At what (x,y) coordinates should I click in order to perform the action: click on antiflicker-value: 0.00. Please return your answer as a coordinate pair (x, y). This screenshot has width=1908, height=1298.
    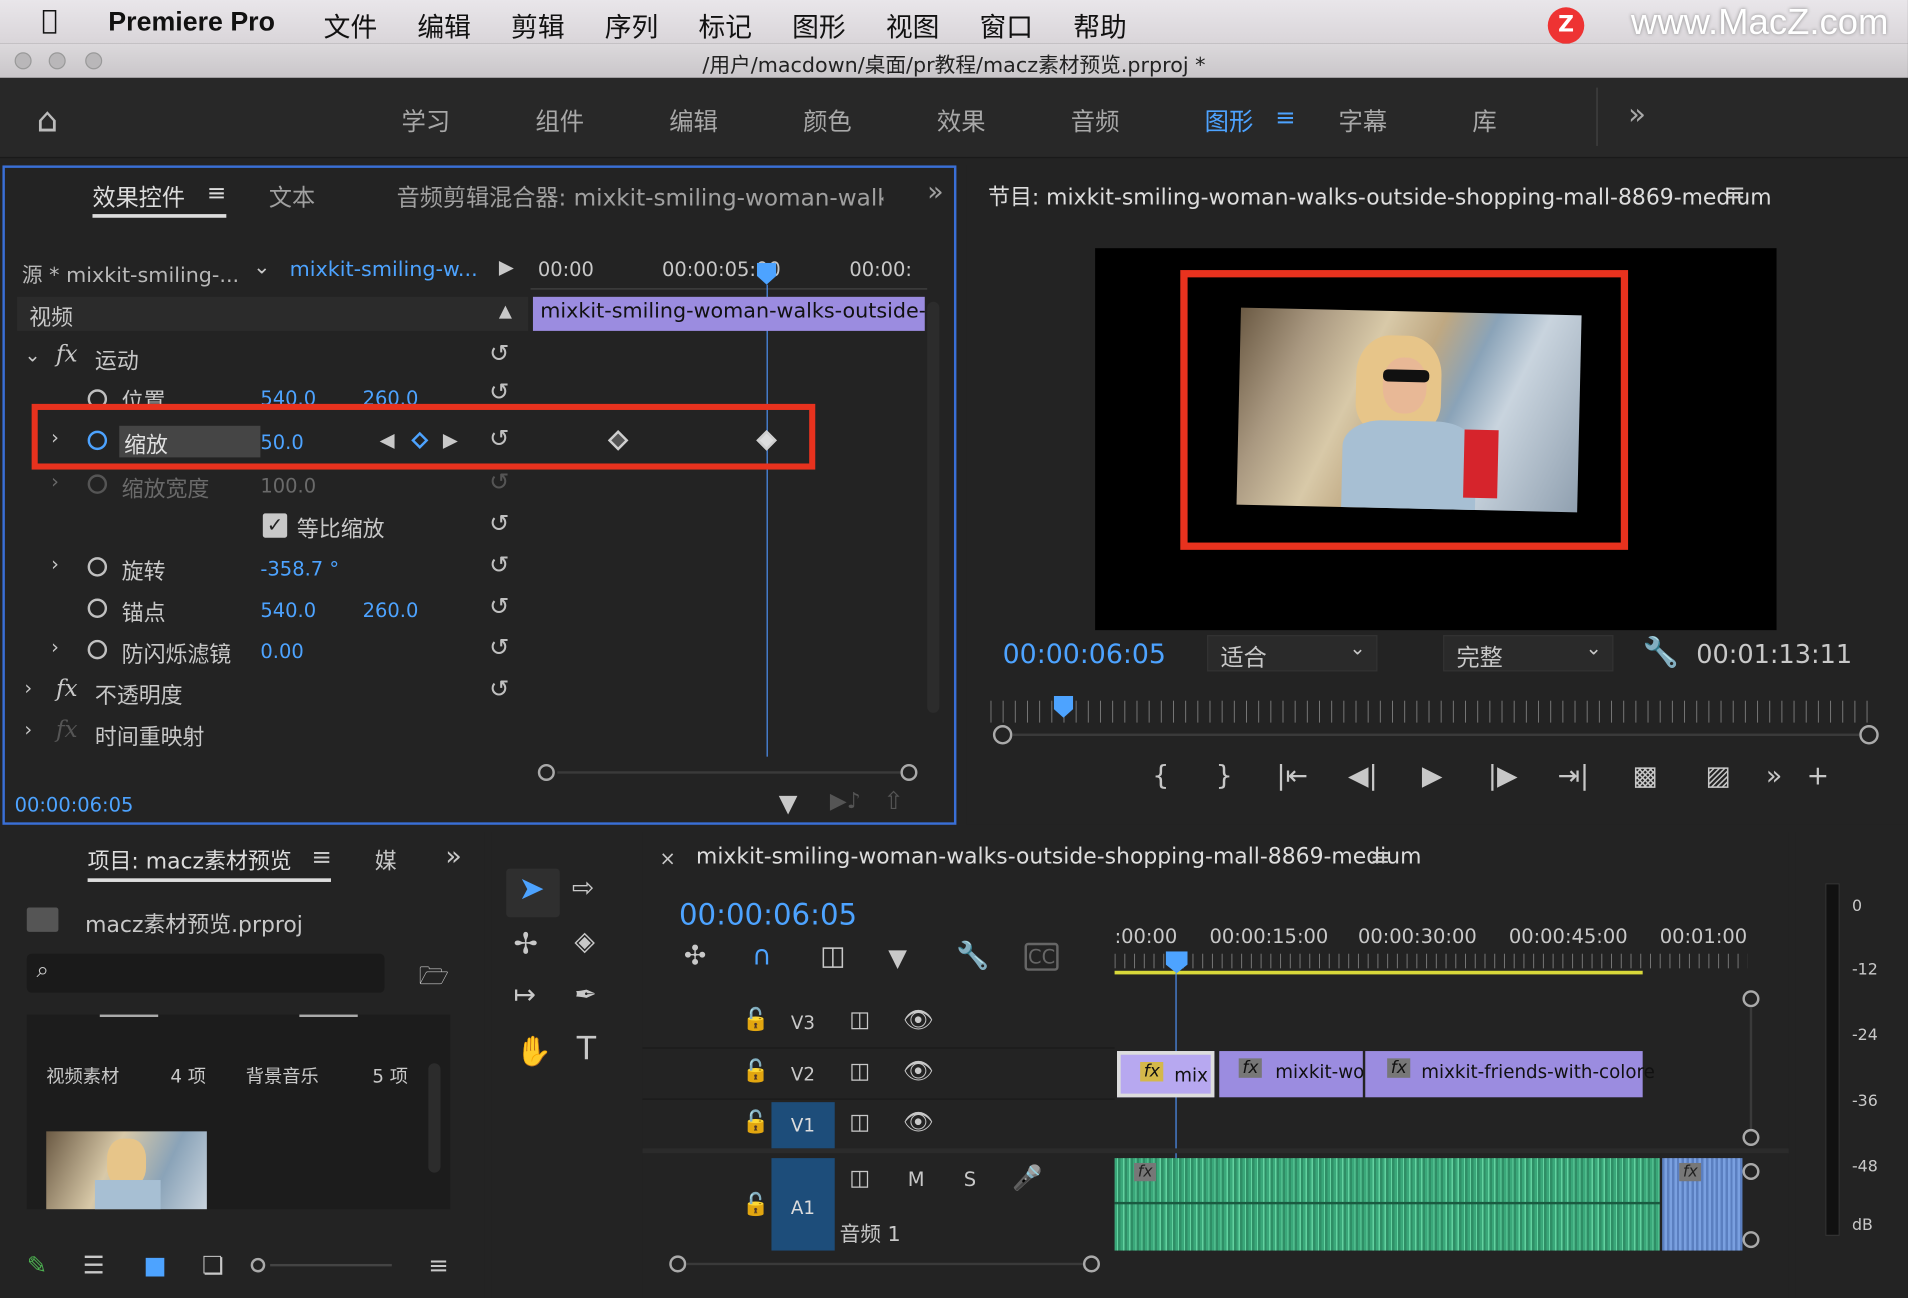
    Looking at the image, I should click on (281, 651).